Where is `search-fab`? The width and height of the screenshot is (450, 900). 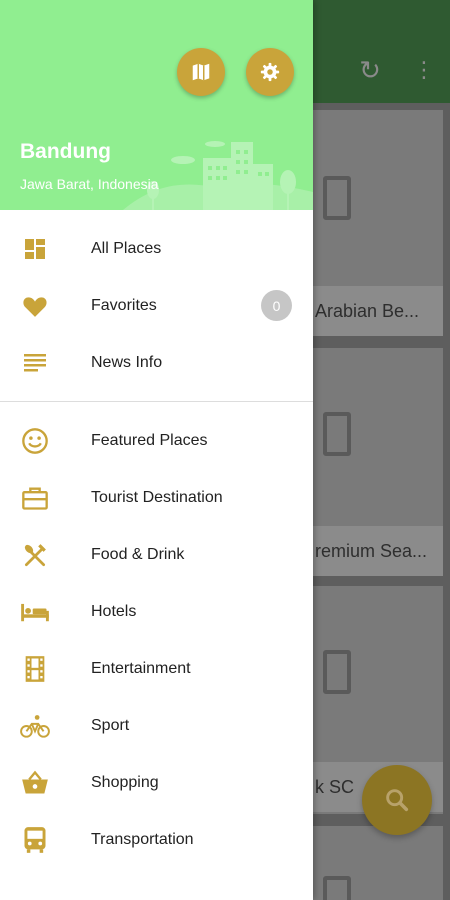
search-fab is located at coordinates (397, 800).